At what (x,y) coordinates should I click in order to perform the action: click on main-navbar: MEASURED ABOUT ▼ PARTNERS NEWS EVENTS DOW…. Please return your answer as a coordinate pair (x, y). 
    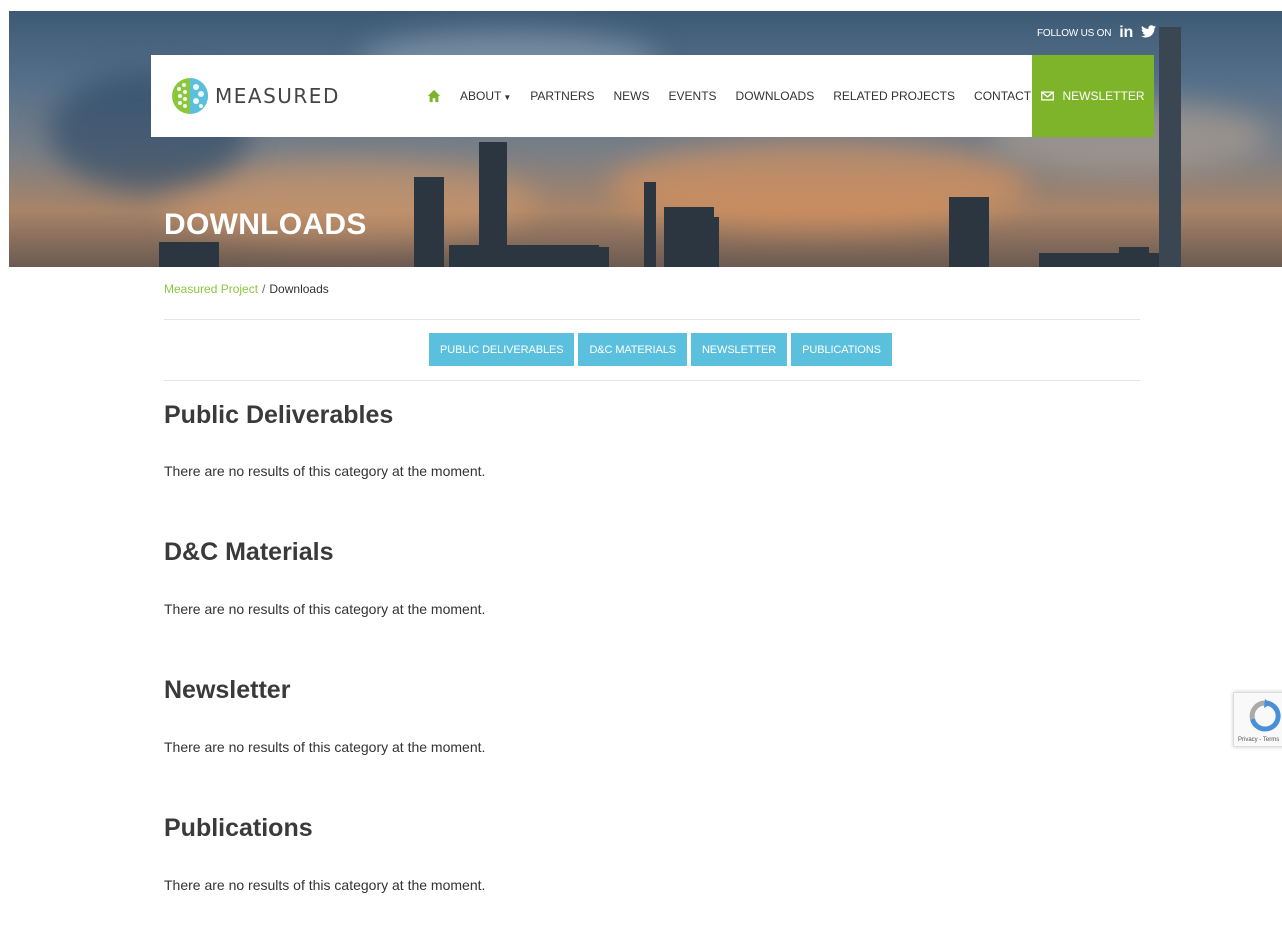
    Looking at the image, I should click on (652, 96).